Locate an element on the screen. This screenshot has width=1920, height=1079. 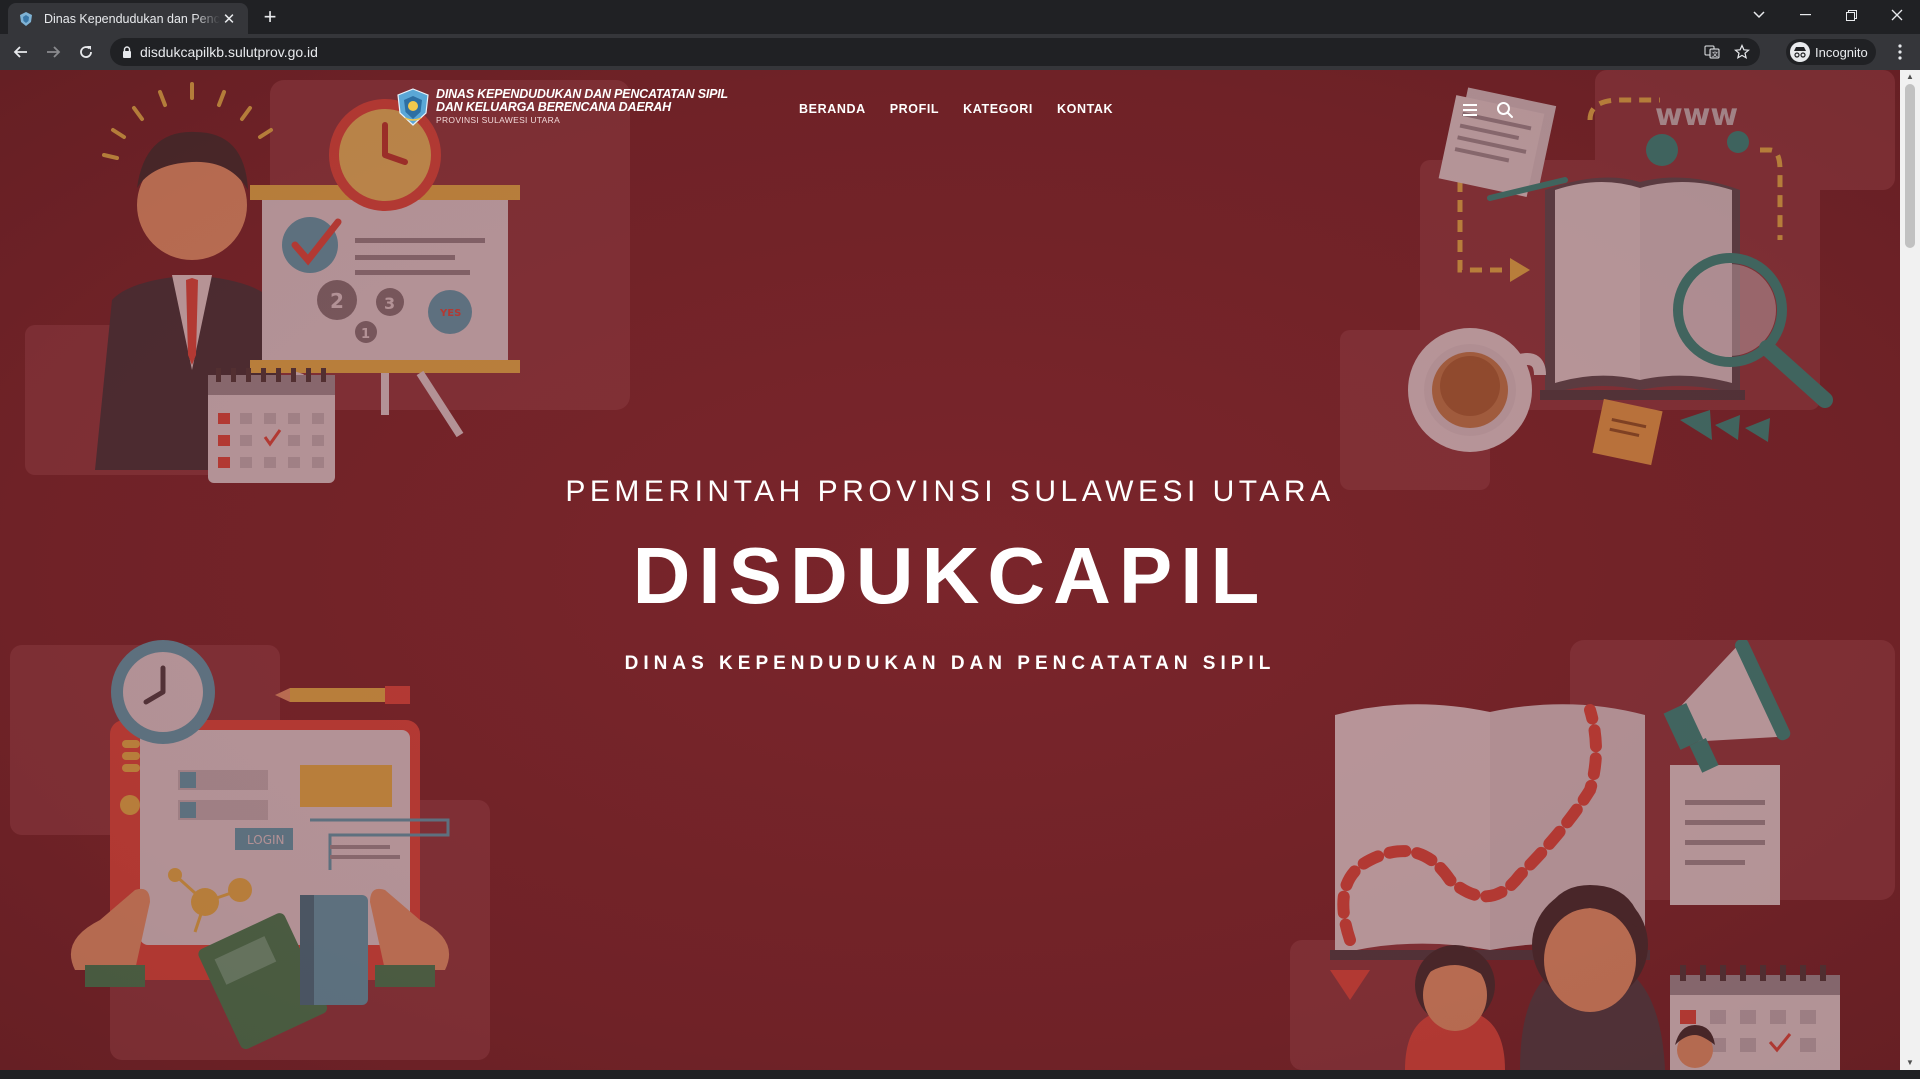
browser-menu-icon is located at coordinates (1900, 52).